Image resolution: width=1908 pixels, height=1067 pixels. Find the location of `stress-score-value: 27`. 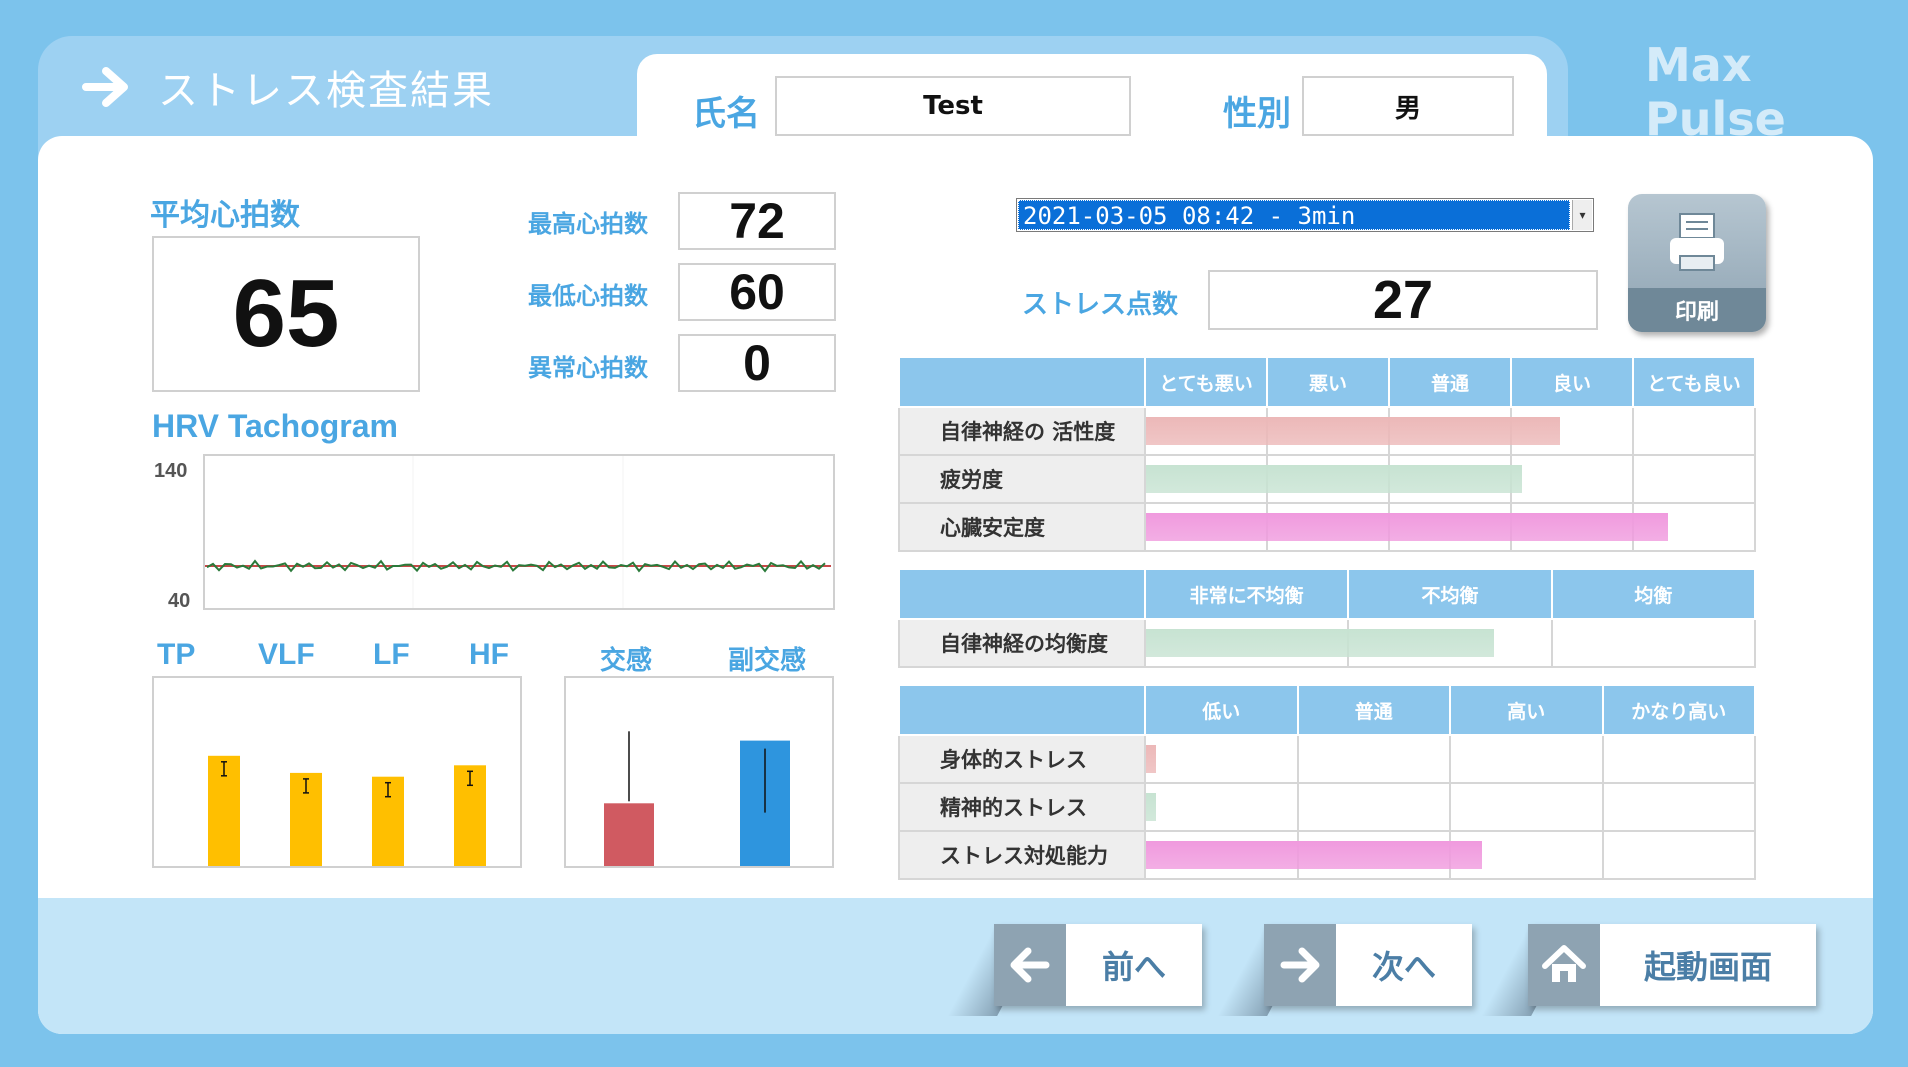

stress-score-value: 27 is located at coordinates (1403, 300).